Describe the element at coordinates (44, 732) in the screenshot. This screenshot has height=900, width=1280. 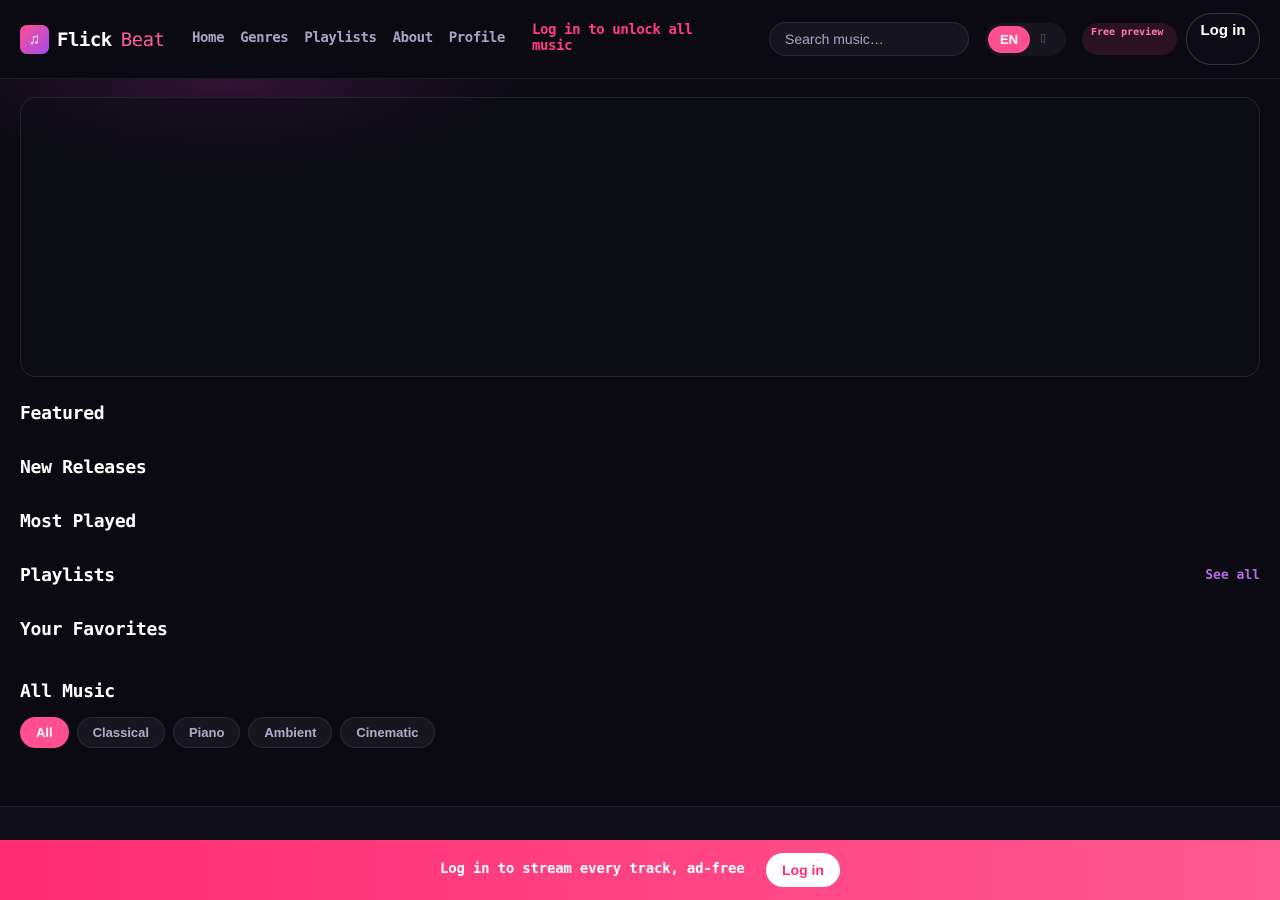
I see `filter-chip-all: All` at that location.